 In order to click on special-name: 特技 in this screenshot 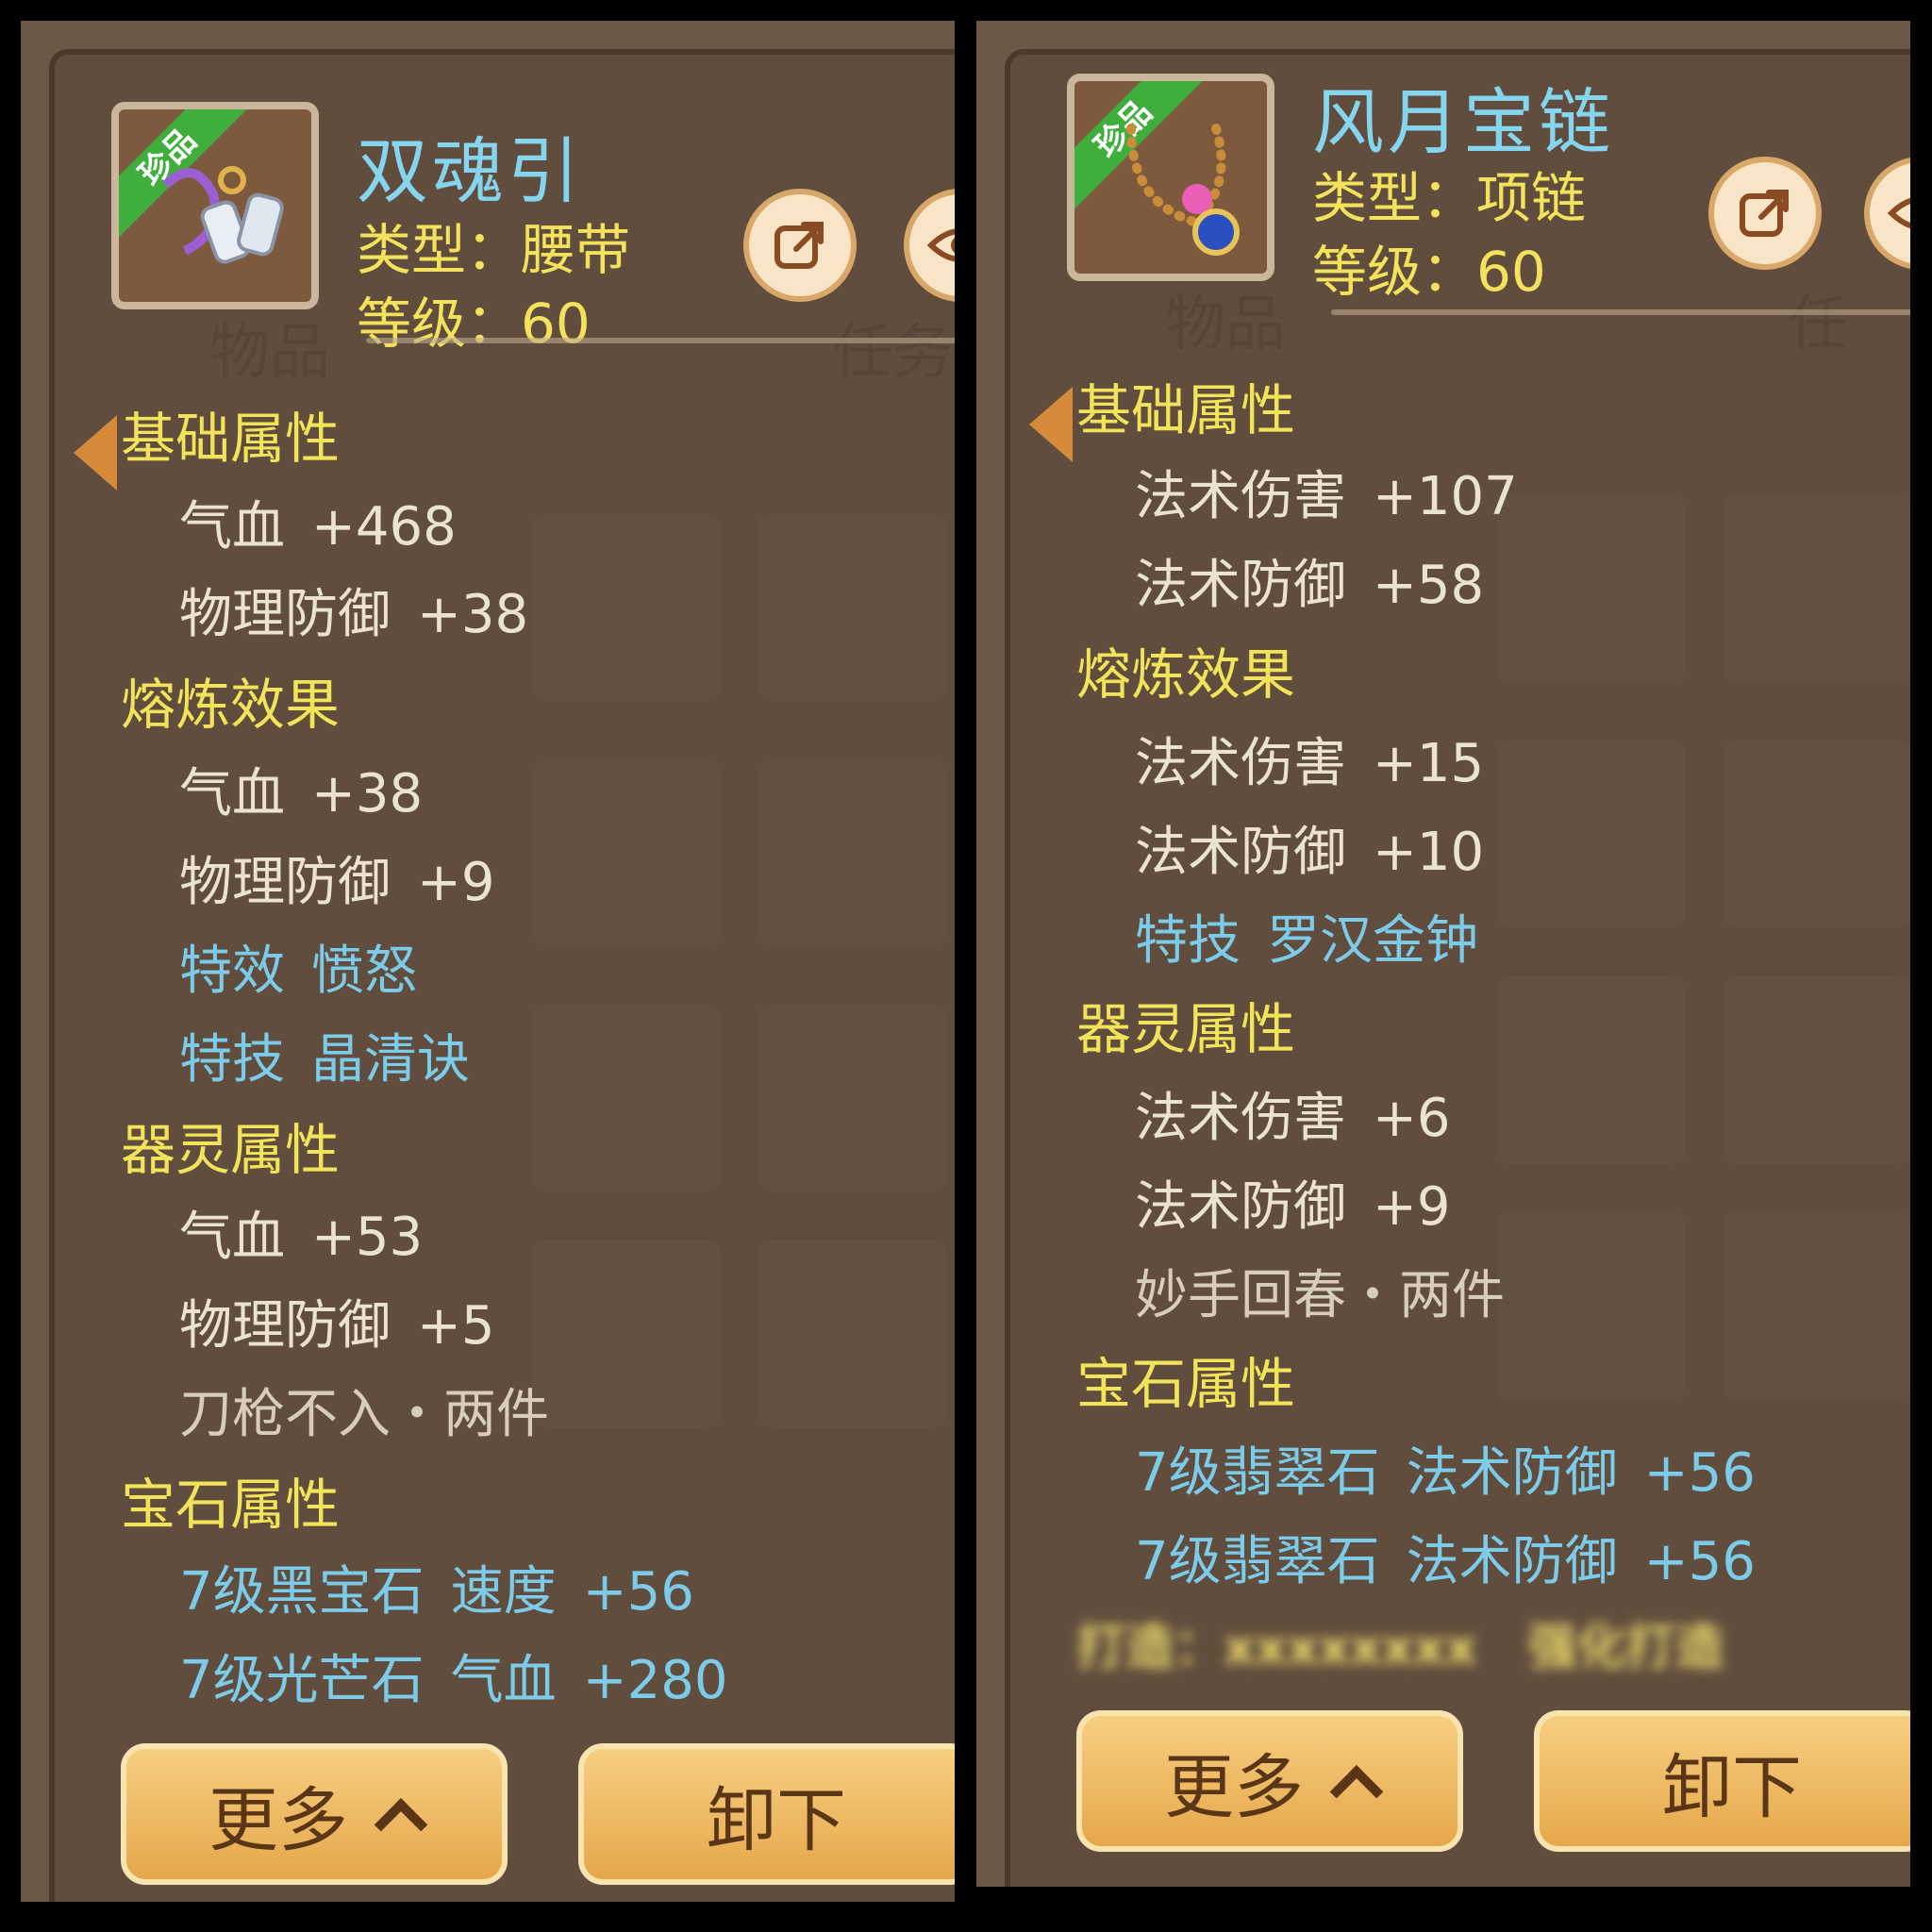, I will do `click(1188, 941)`.